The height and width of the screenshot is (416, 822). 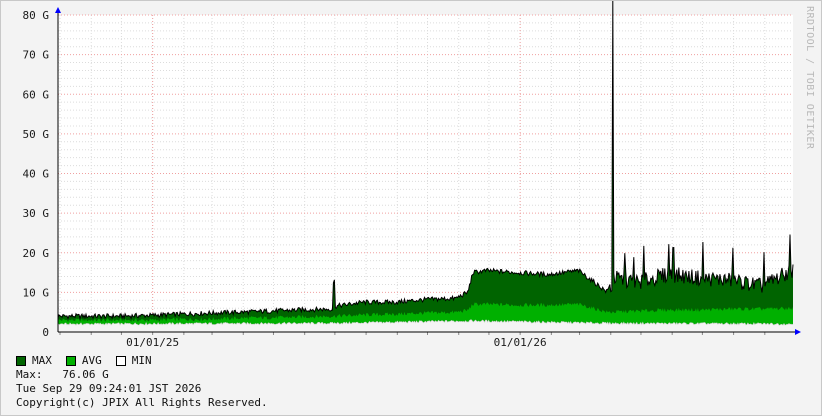 I want to click on legend-items: MAX AVG MIN, so click(x=142, y=360).